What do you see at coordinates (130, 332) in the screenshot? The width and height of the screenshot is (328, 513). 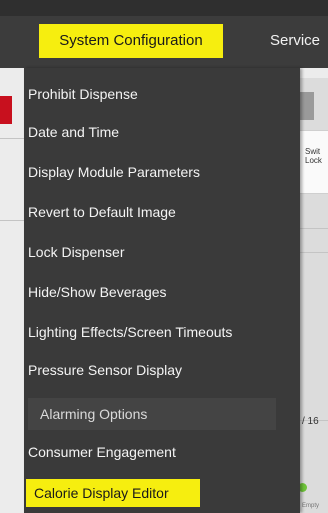 I see `menu-item-lighting-effects: Lighting Effects/Screen Timeouts` at bounding box center [130, 332].